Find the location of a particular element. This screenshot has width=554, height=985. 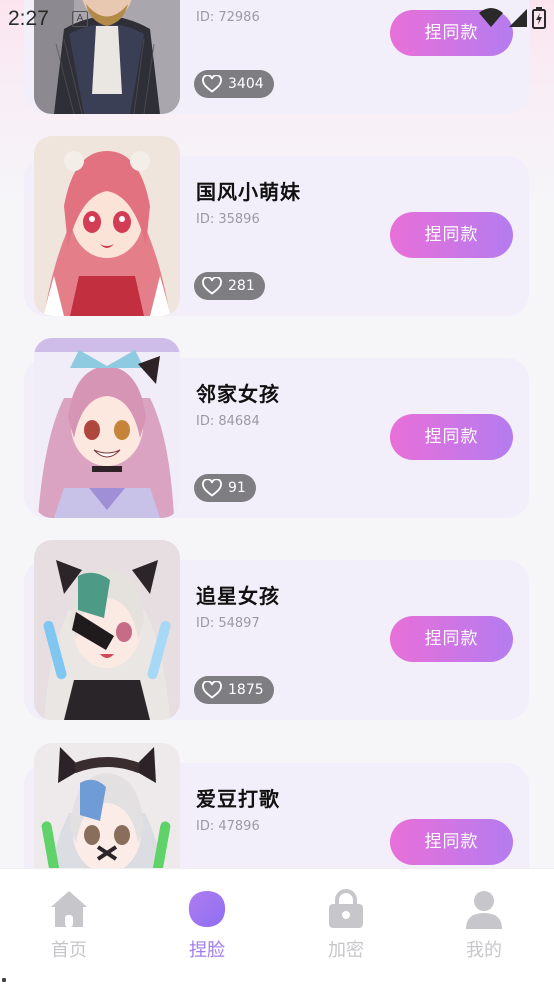

character-id: ID: 47896 is located at coordinates (228, 826).